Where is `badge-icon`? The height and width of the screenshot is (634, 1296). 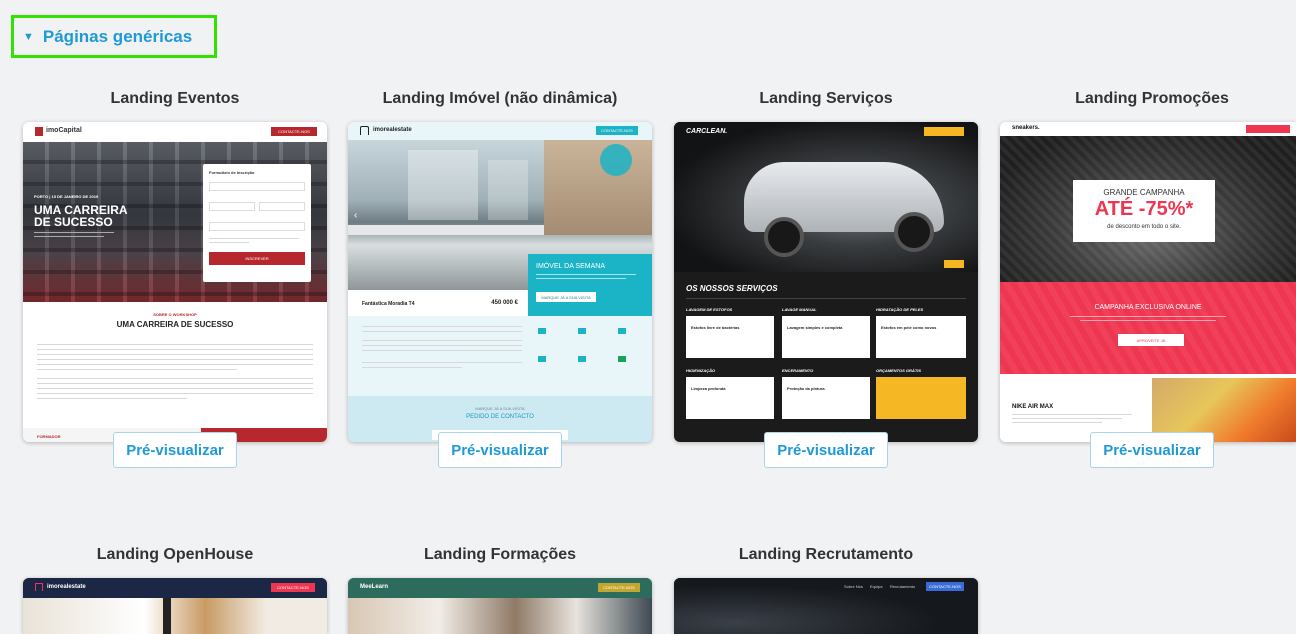
badge-icon is located at coordinates (616, 160).